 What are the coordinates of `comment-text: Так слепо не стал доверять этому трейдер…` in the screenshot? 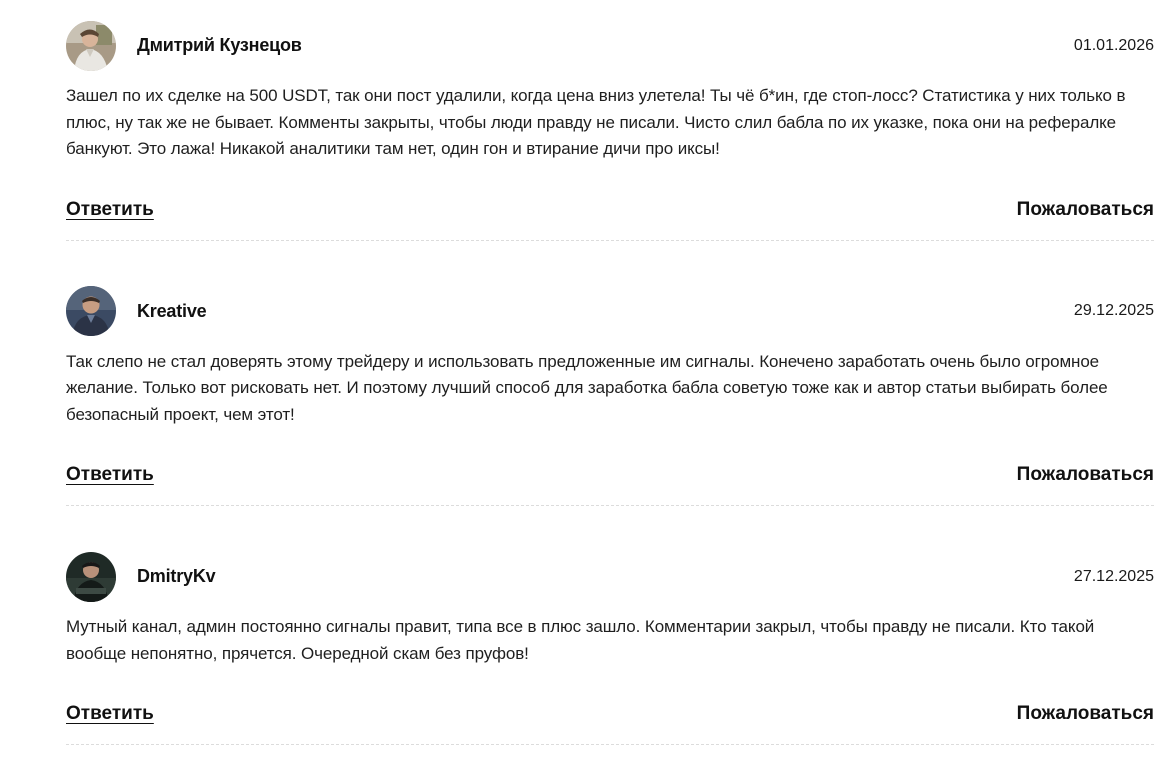 It's located at (587, 387).